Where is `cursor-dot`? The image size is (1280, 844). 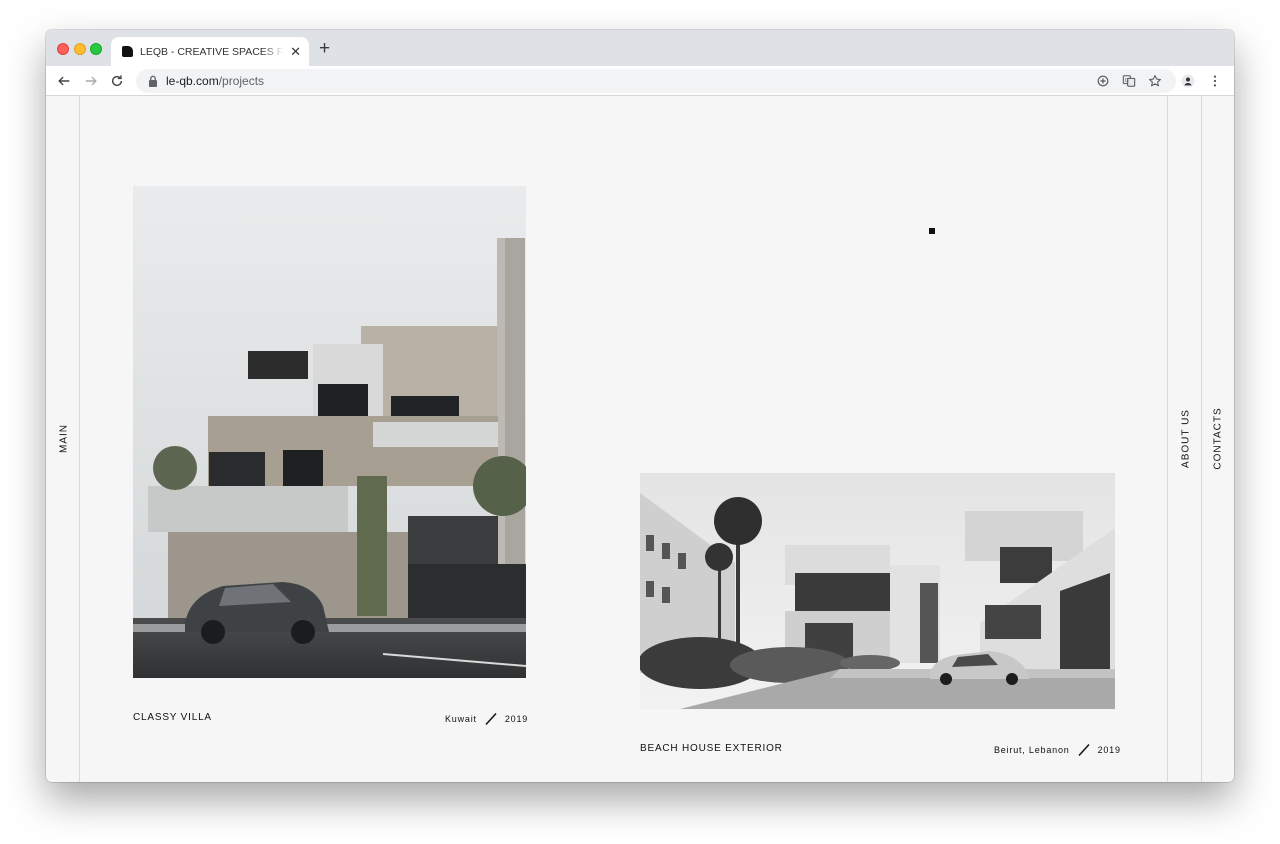
cursor-dot is located at coordinates (932, 231).